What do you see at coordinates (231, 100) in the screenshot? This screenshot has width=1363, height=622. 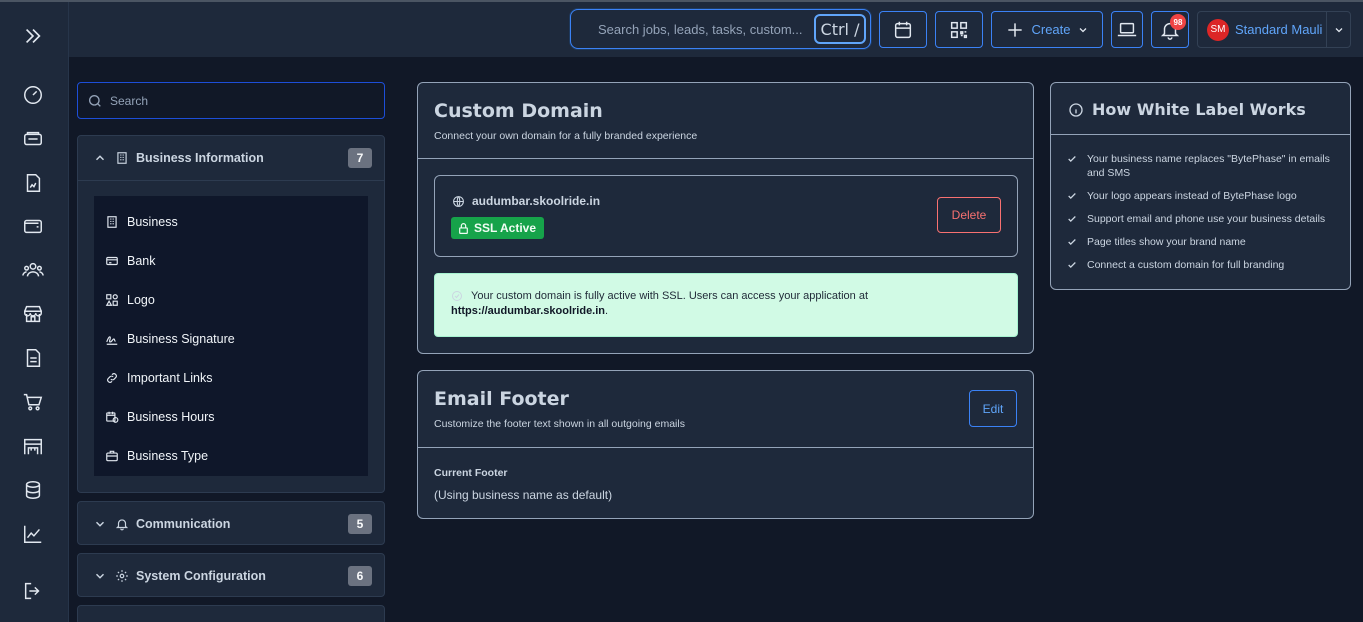 I see `settings-search-input: Search` at bounding box center [231, 100].